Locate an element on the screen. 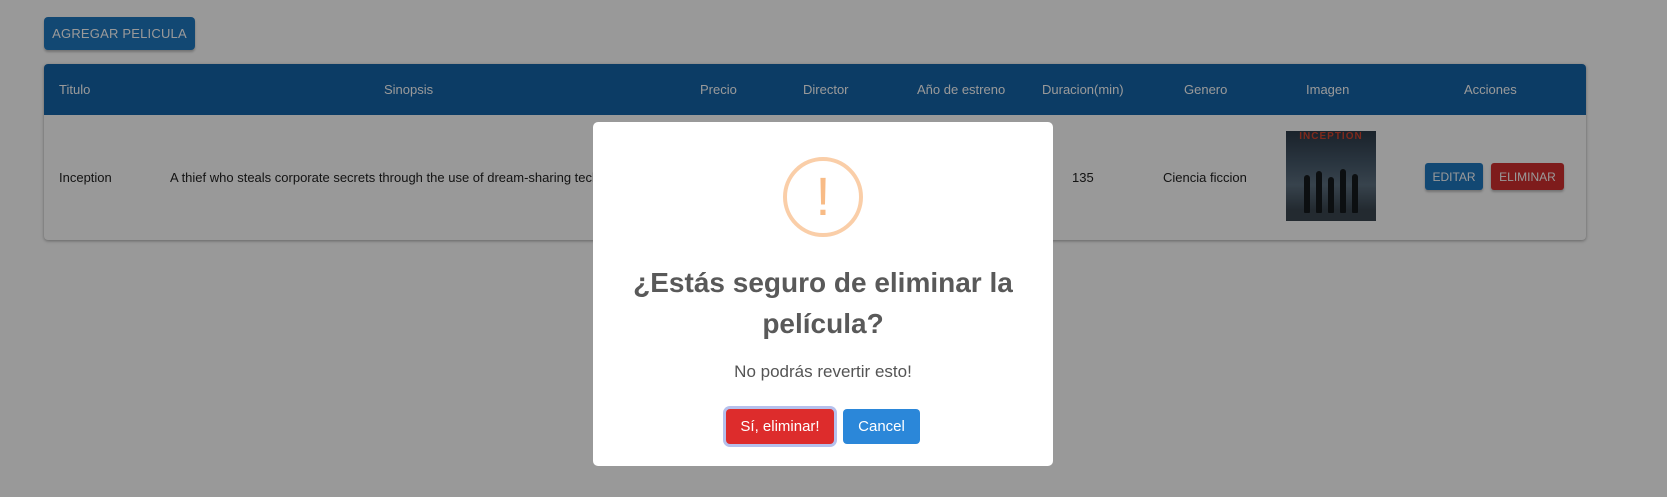 This screenshot has height=497, width=1667. exclamation-icon: ! is located at coordinates (823, 197).